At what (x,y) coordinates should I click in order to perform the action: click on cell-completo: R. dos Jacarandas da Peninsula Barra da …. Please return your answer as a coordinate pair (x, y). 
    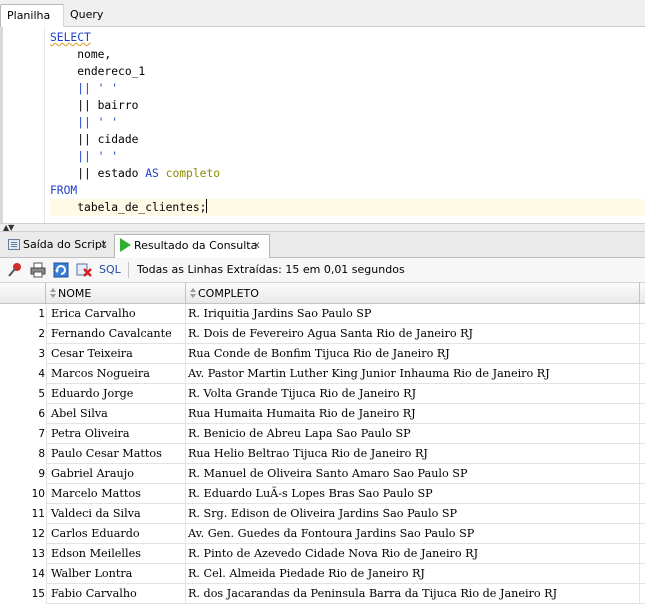
    Looking at the image, I should click on (413, 594).